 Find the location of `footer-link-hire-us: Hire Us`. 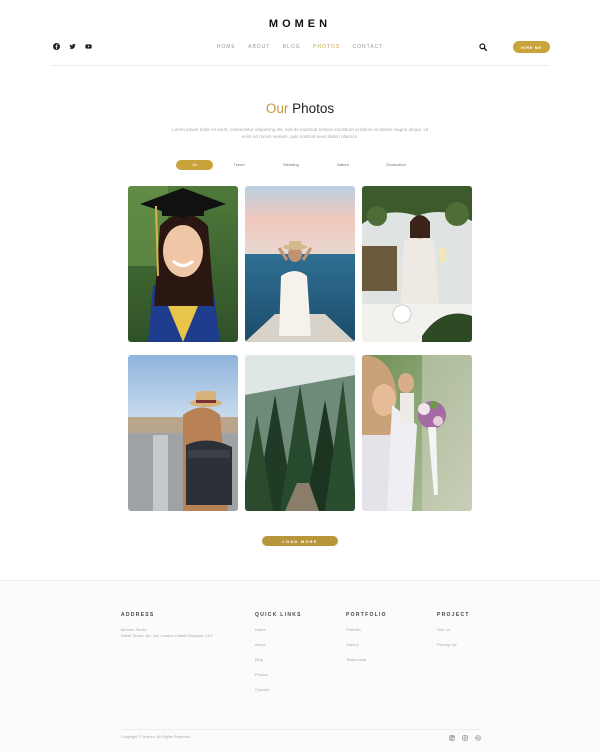

footer-link-hire-us: Hire Us is located at coordinates (453, 634).